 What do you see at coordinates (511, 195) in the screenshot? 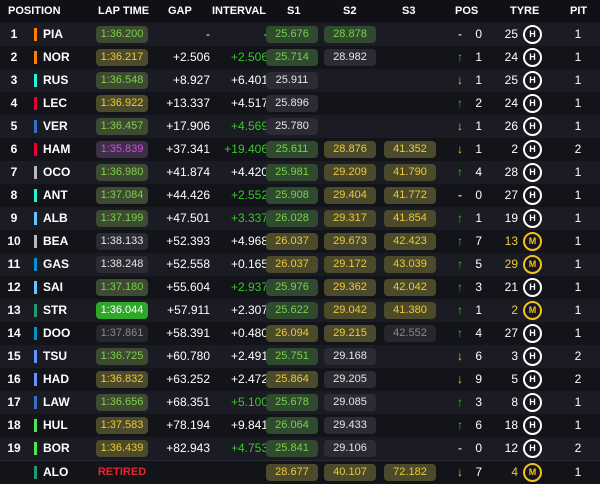
I see `tyre-age: 27` at bounding box center [511, 195].